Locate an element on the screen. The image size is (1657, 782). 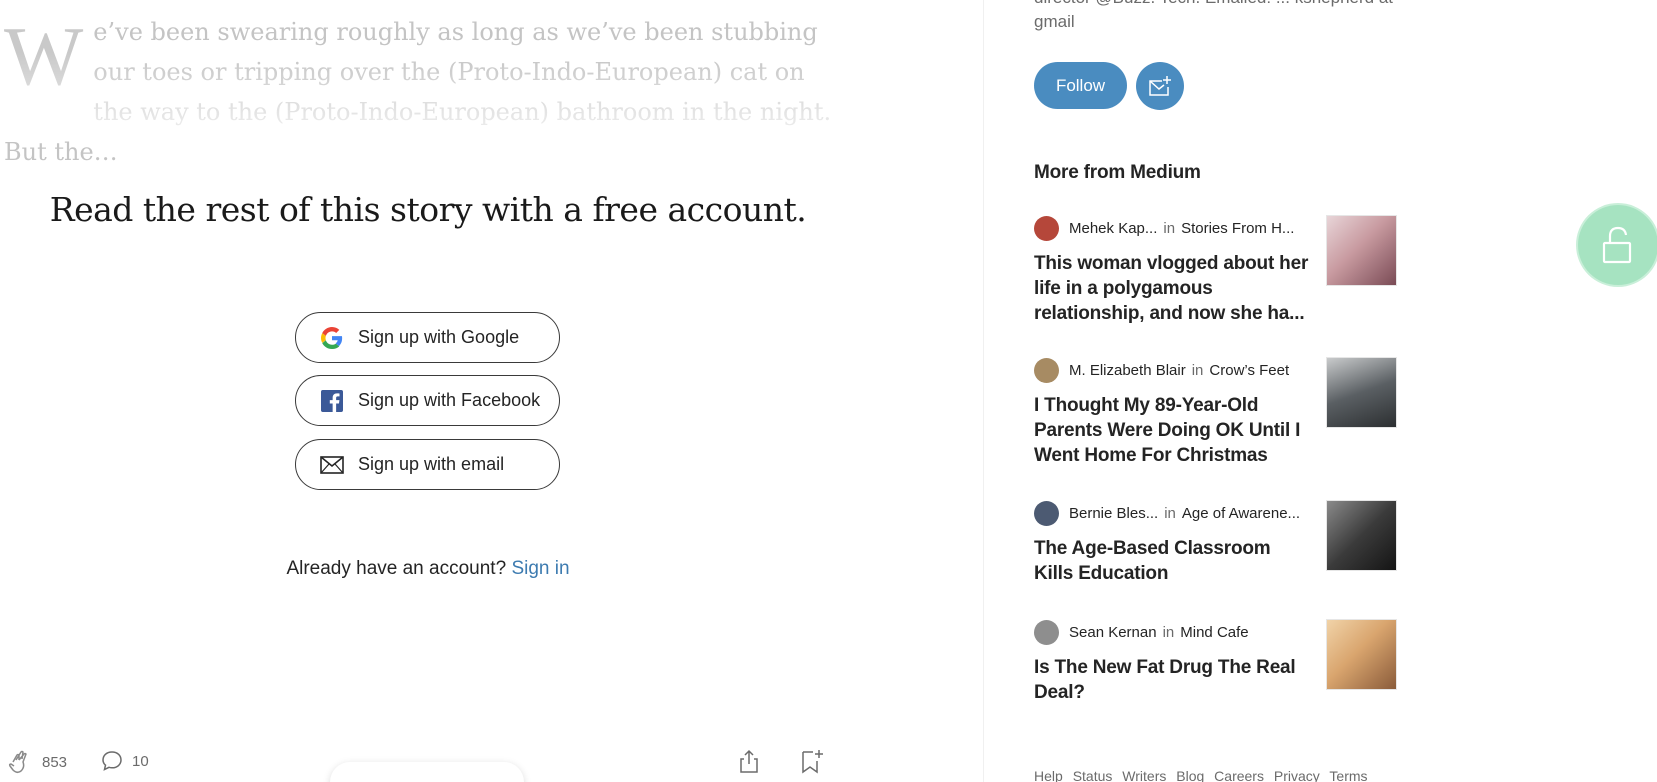
bookmark-add-icon is located at coordinates (812, 762).